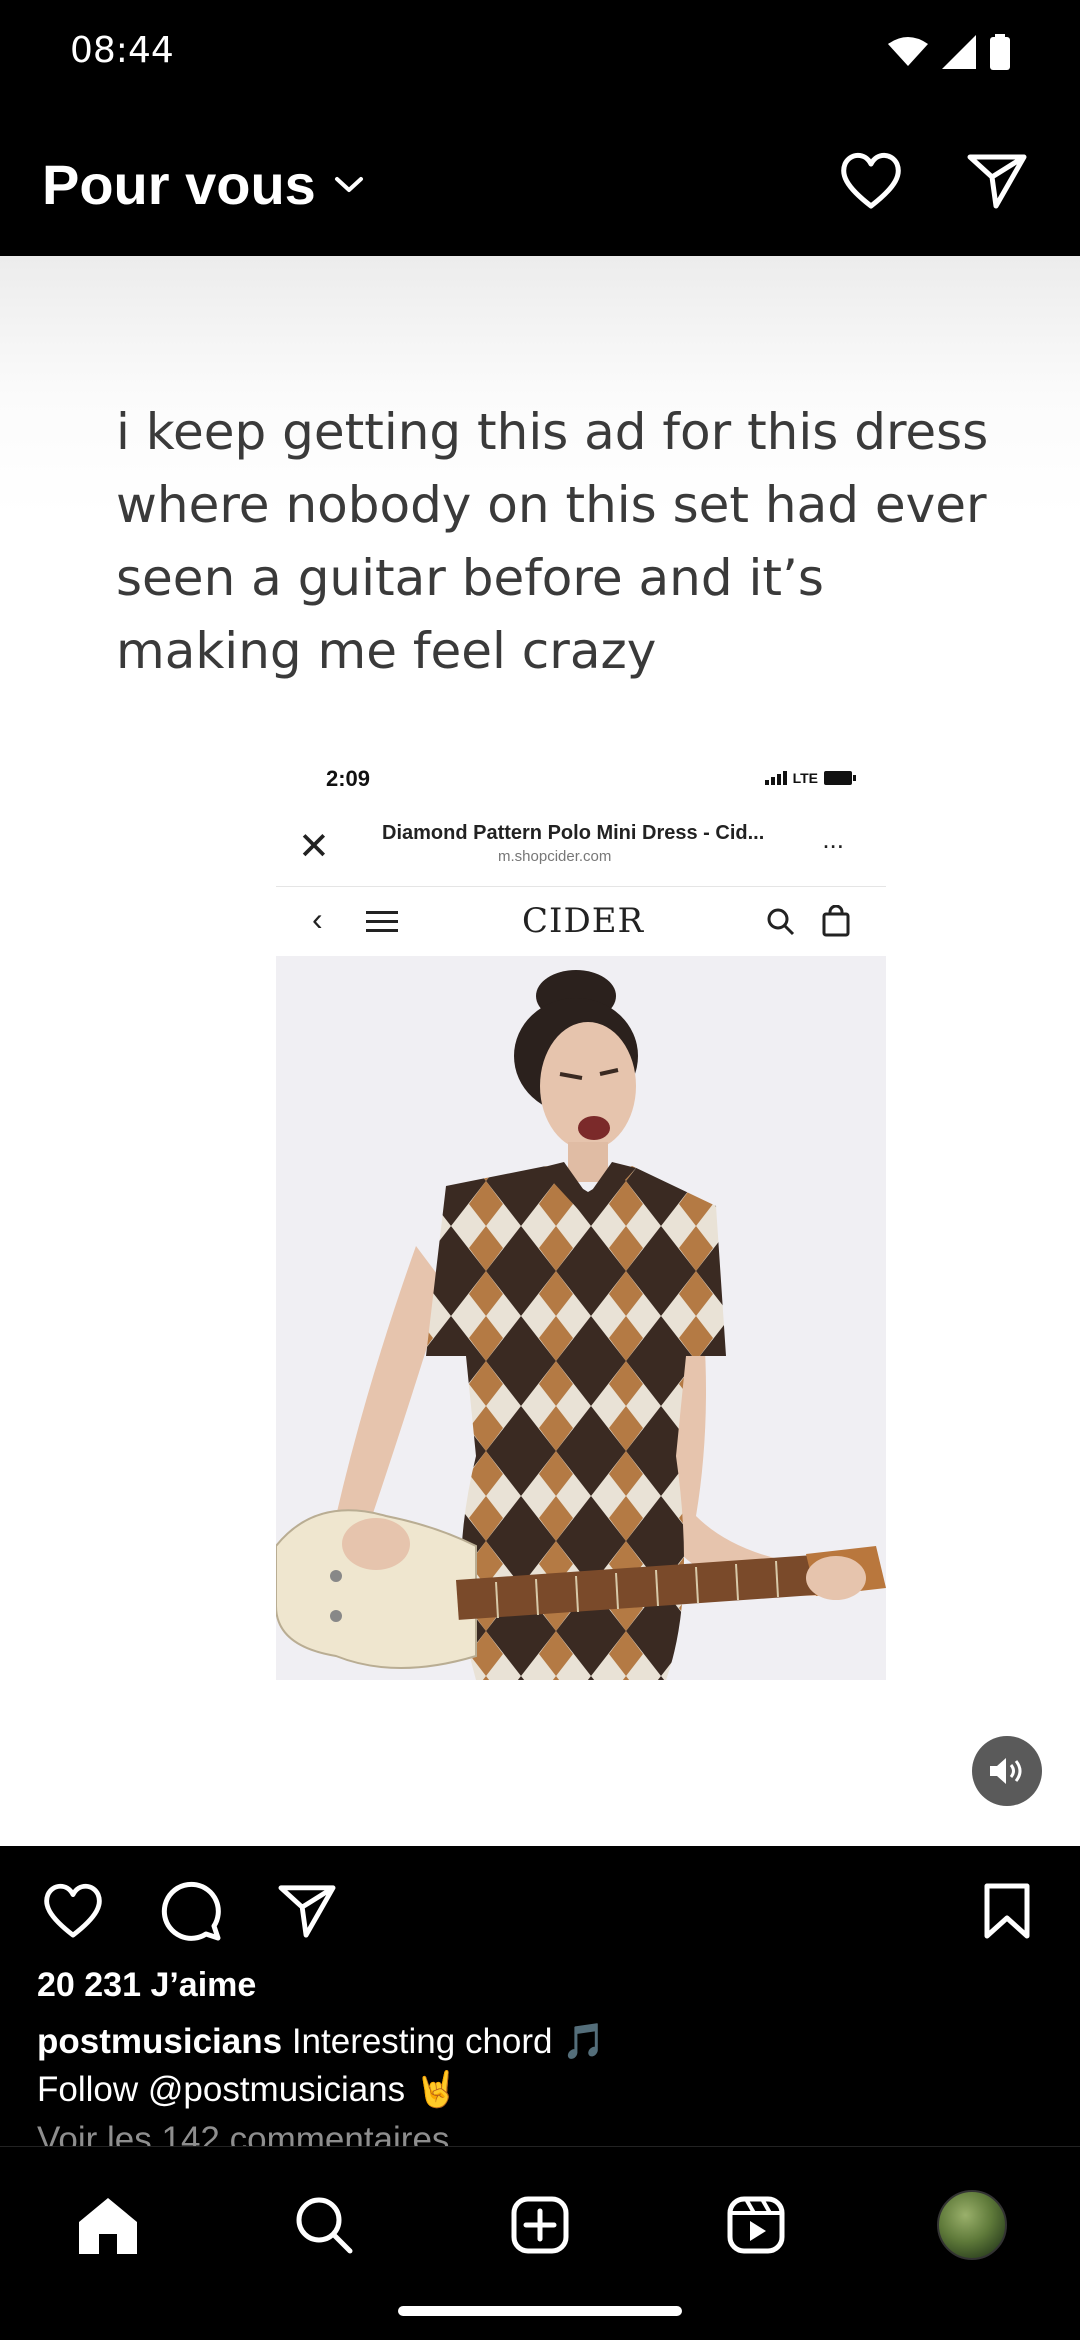 This screenshot has width=1080, height=2340. I want to click on caption-username: postmusicians, so click(159, 2041).